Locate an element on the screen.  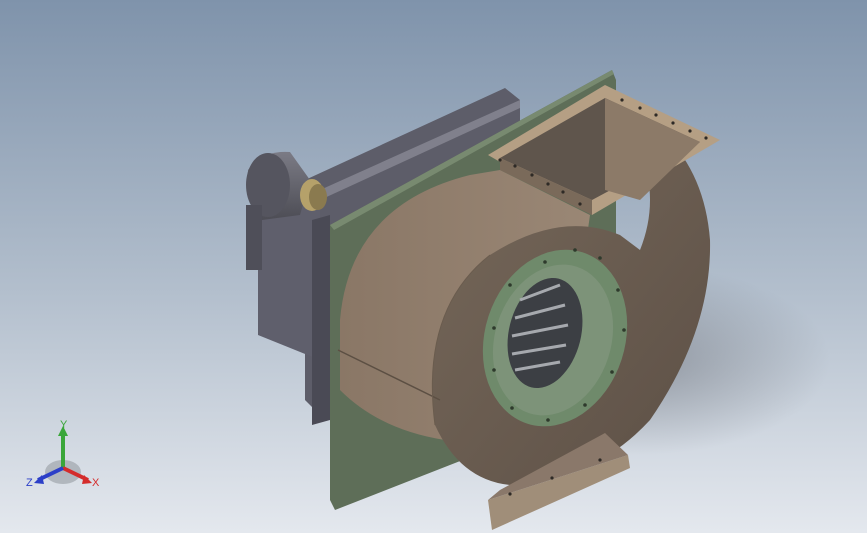
x-axis-label: X is located at coordinates (96, 483).